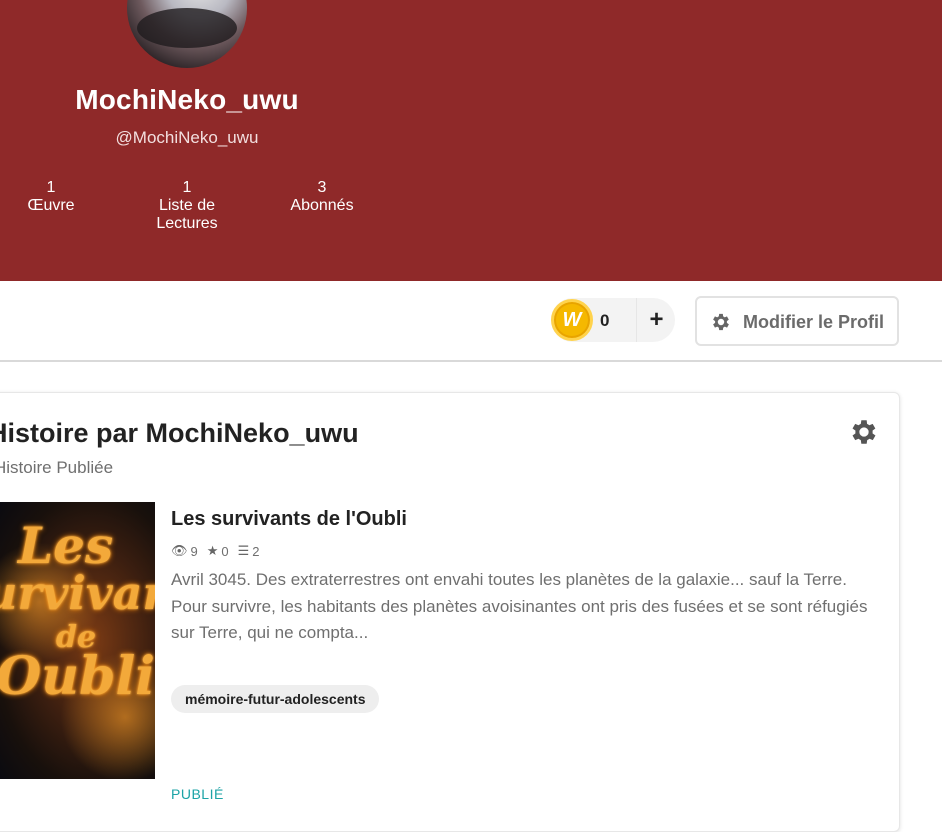 The height and width of the screenshot is (832, 942). Describe the element at coordinates (187, 187) in the screenshot. I see `stat-reading-lists-value: 1` at that location.